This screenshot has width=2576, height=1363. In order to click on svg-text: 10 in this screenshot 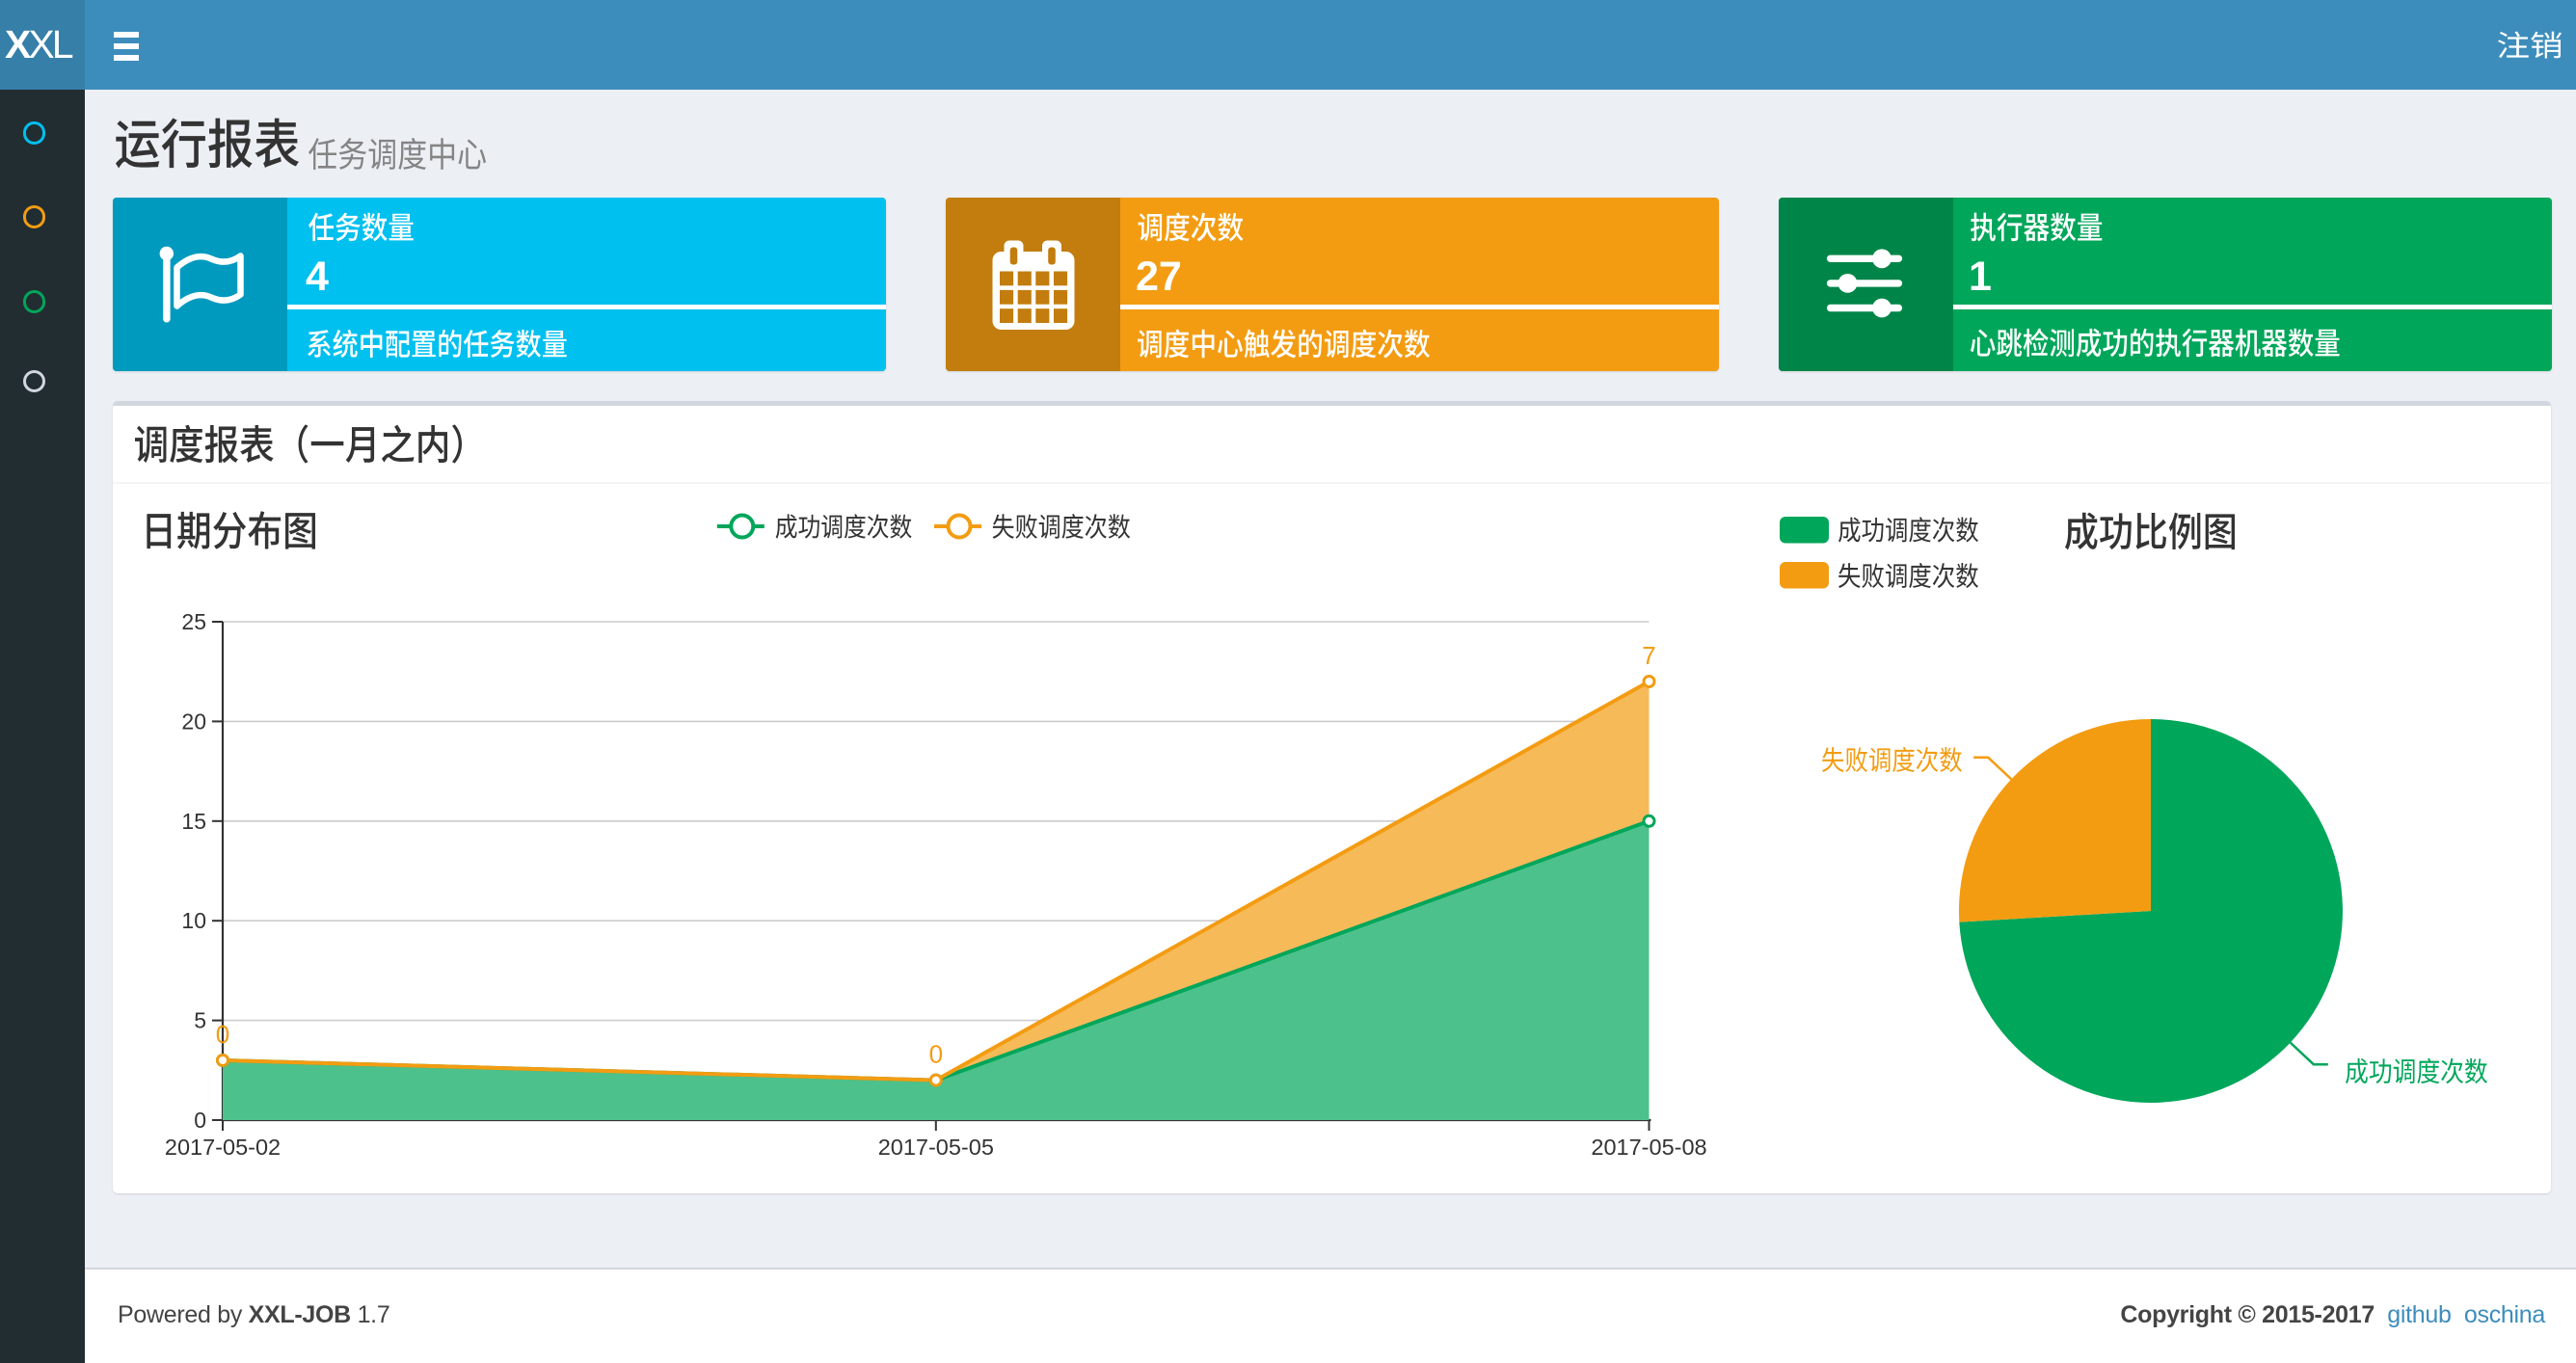, I will do `click(193, 920)`.